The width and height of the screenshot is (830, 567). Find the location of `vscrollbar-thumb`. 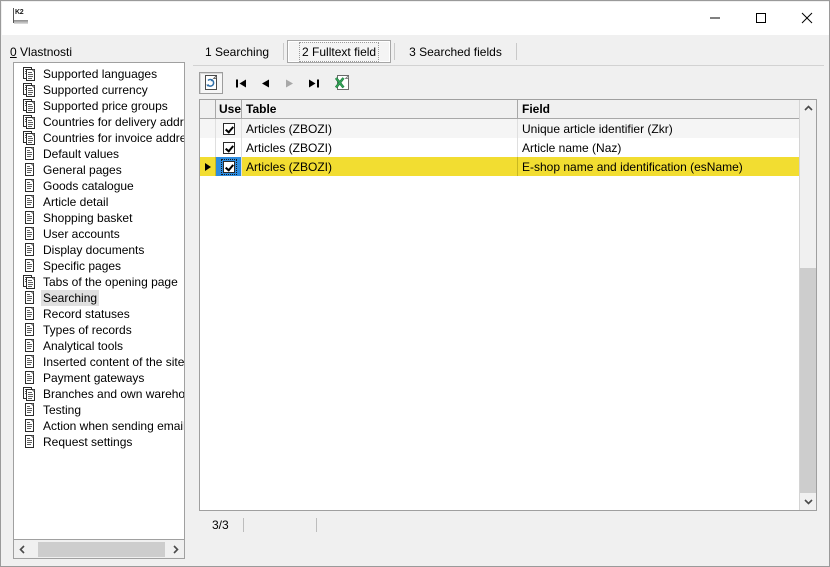

vscrollbar-thumb is located at coordinates (808, 382).